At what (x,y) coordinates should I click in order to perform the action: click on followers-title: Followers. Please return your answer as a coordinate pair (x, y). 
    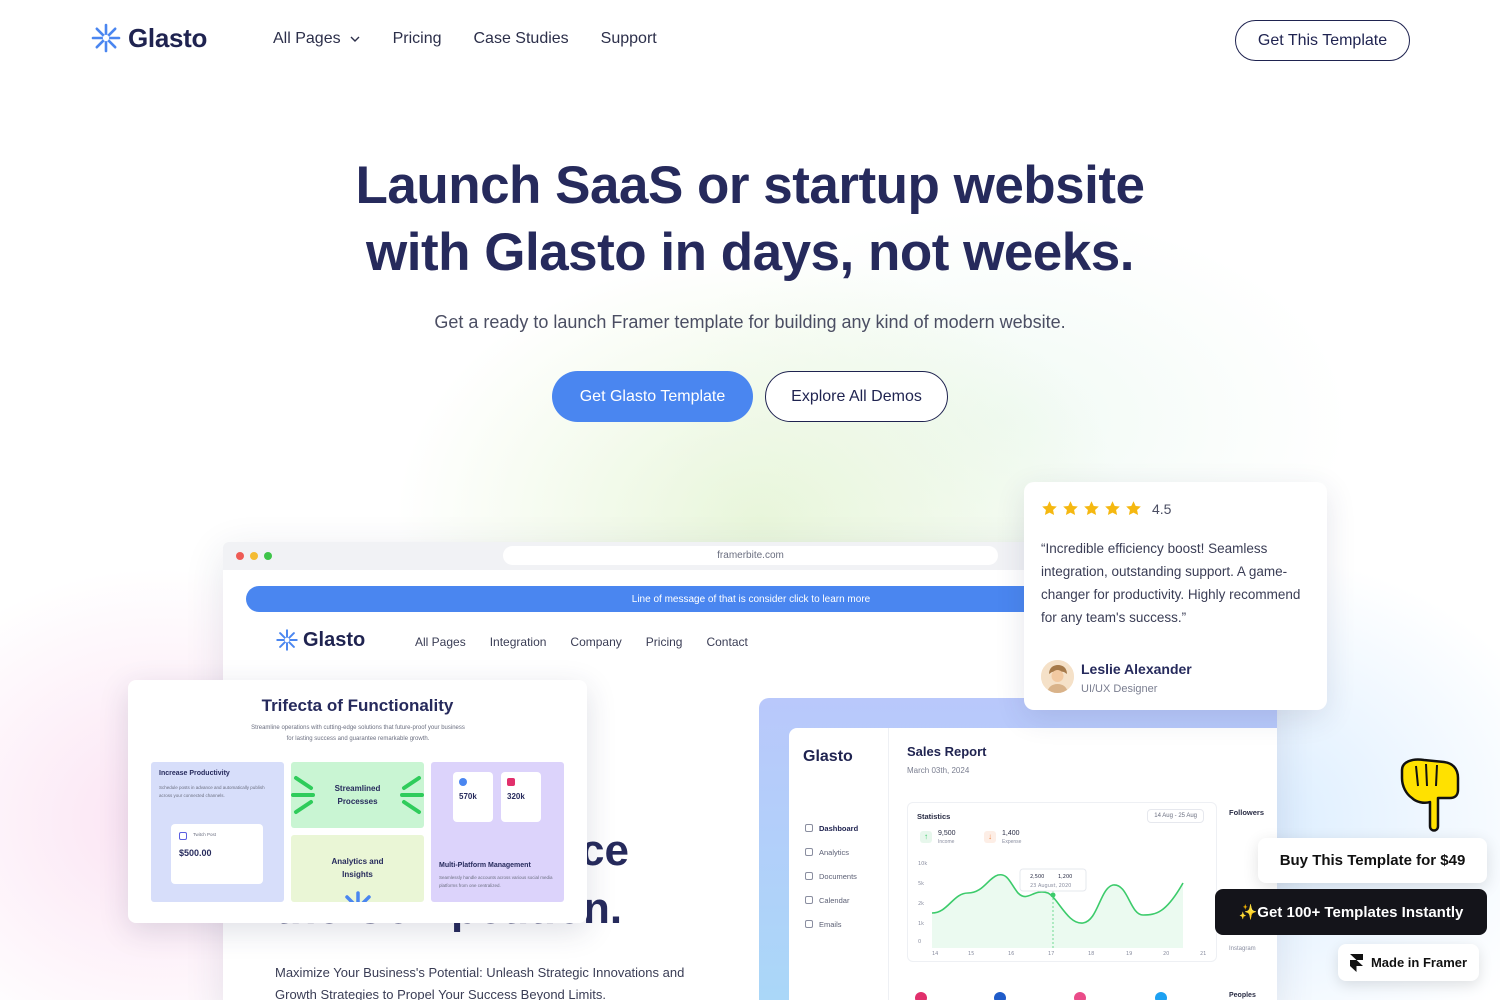
    Looking at the image, I should click on (1247, 812).